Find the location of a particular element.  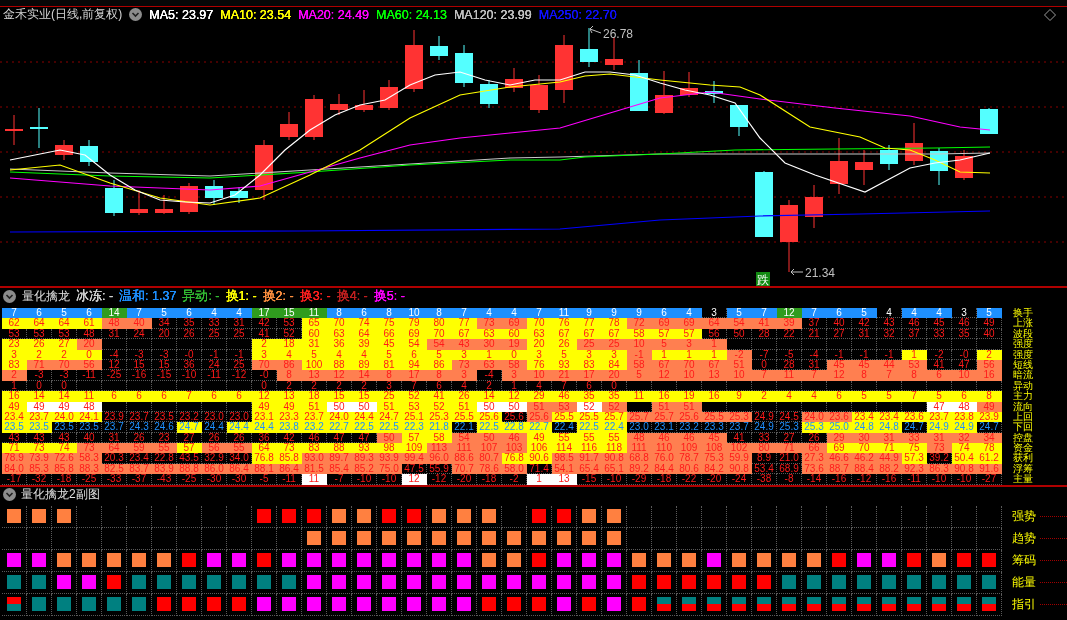

chart-title: 金禾实业(日线,前复权) is located at coordinates (63, 14).